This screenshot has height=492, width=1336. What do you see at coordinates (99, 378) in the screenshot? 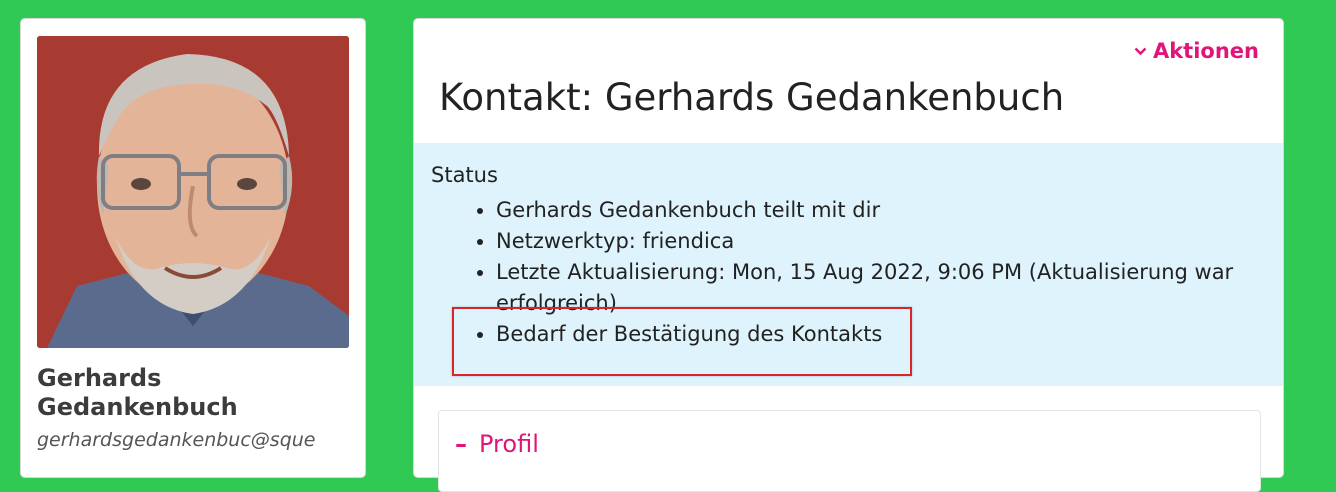
I see `contact-name-line1: Gerhards` at bounding box center [99, 378].